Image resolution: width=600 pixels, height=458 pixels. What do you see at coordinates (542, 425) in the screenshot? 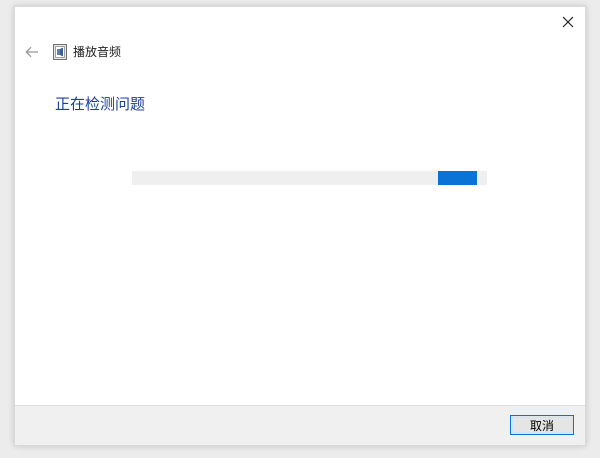
I see `cancel-button: 取消` at bounding box center [542, 425].